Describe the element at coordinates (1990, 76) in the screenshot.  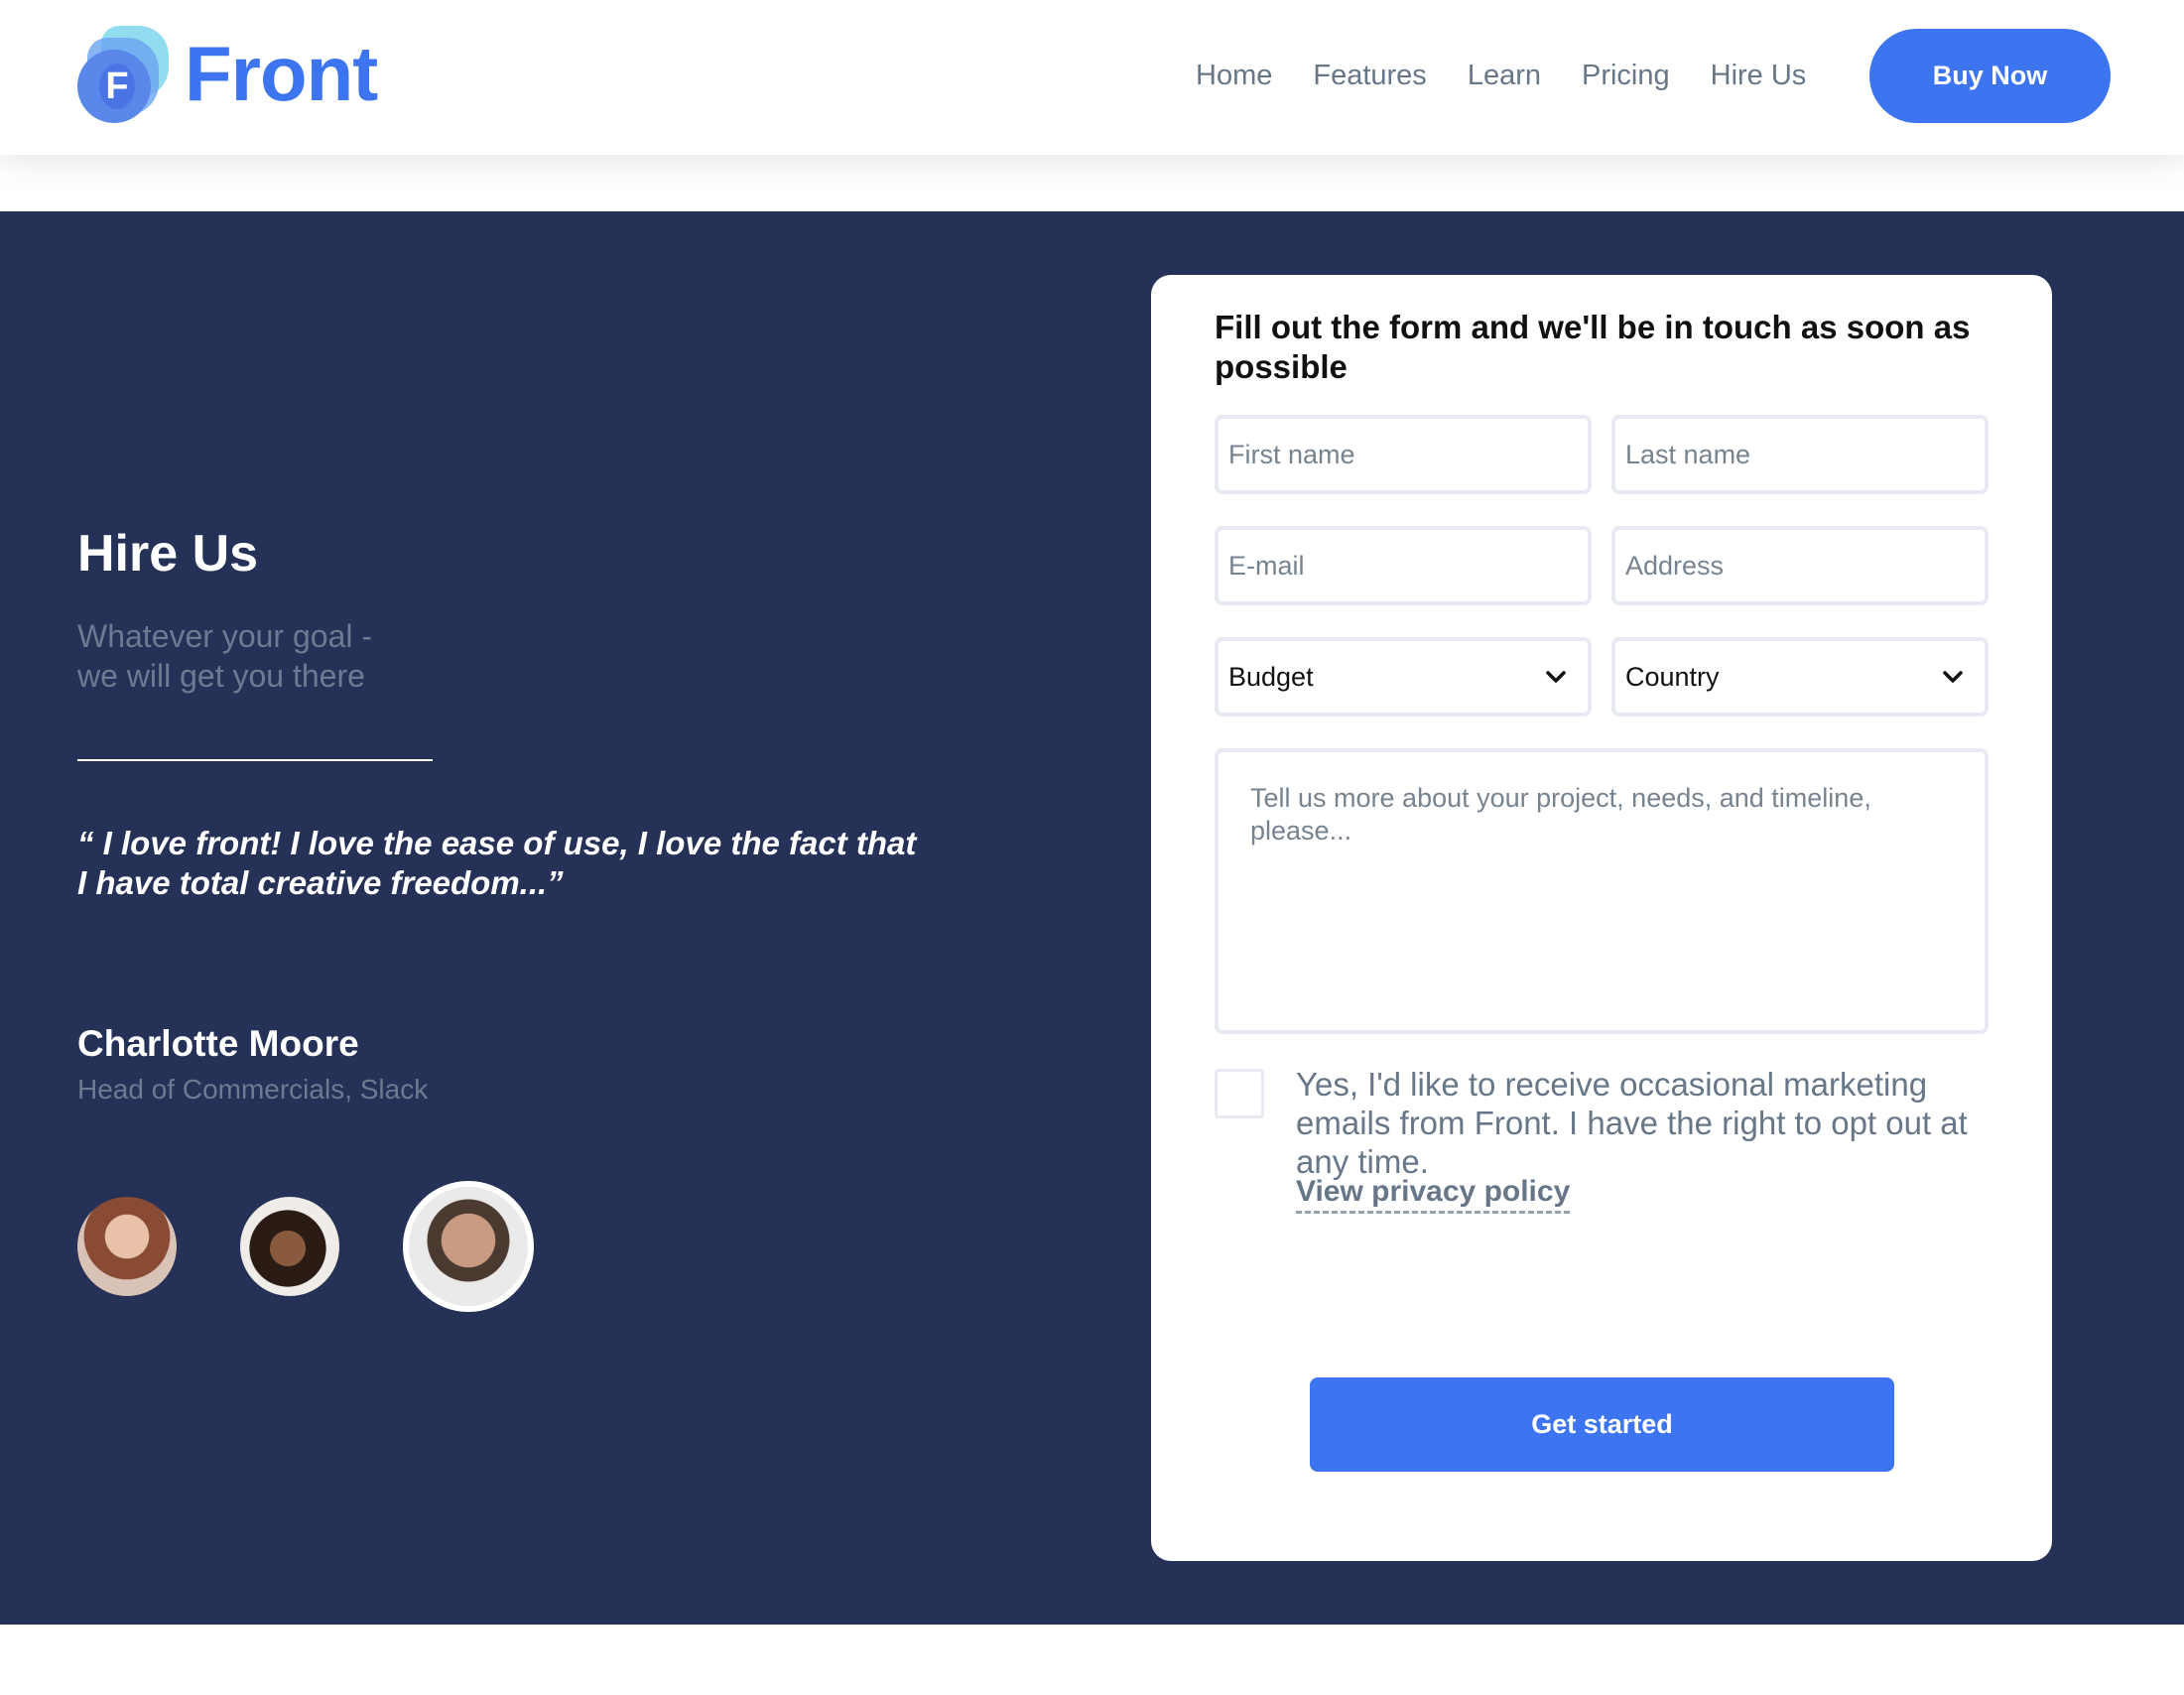
I see `buy-now-button: Buy Now` at that location.